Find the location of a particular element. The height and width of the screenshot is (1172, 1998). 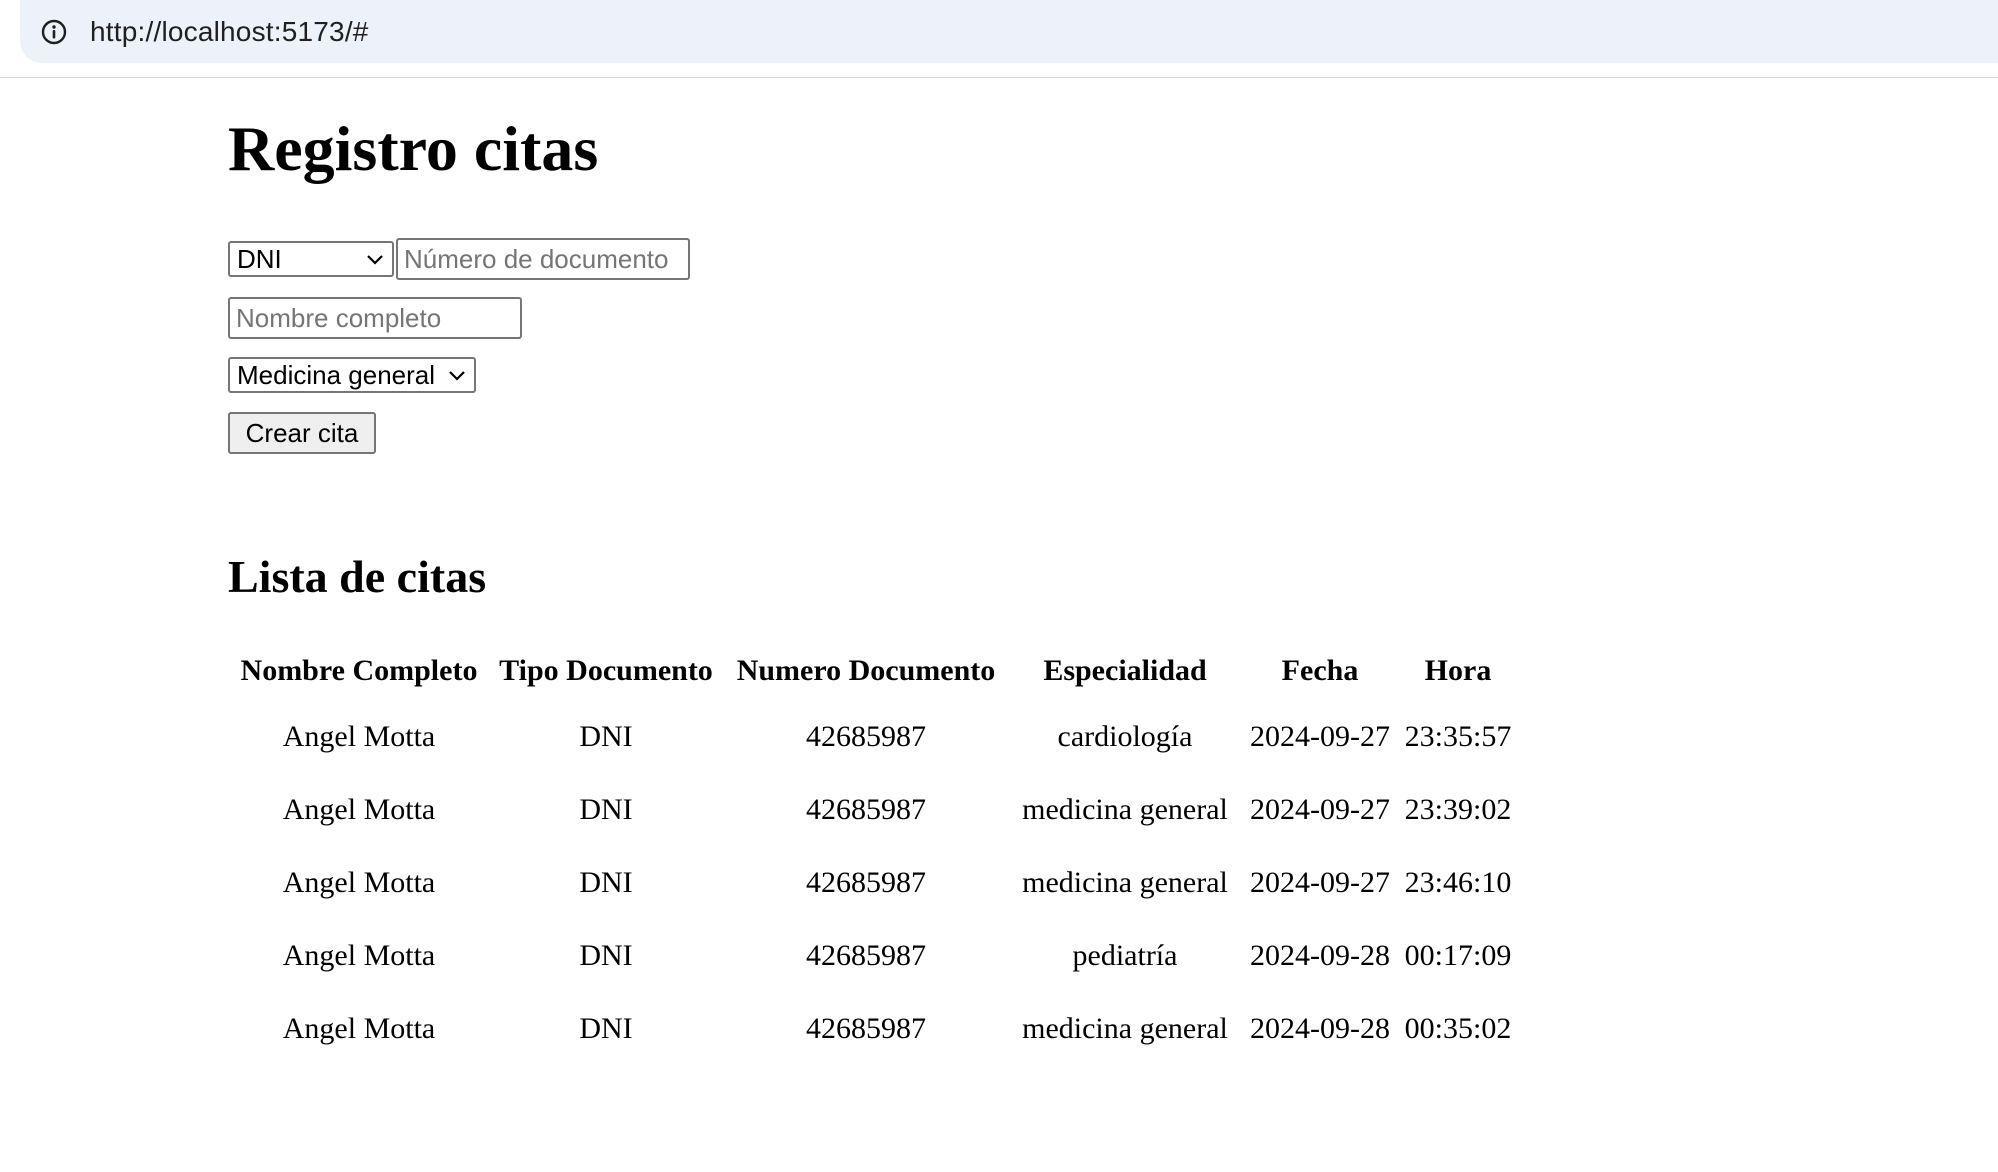

full-name-input is located at coordinates (375, 318).